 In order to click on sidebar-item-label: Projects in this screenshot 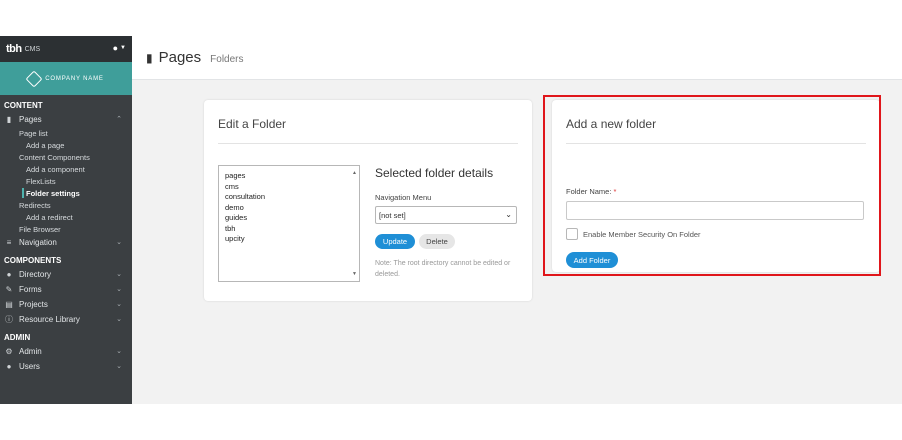, I will do `click(33, 304)`.